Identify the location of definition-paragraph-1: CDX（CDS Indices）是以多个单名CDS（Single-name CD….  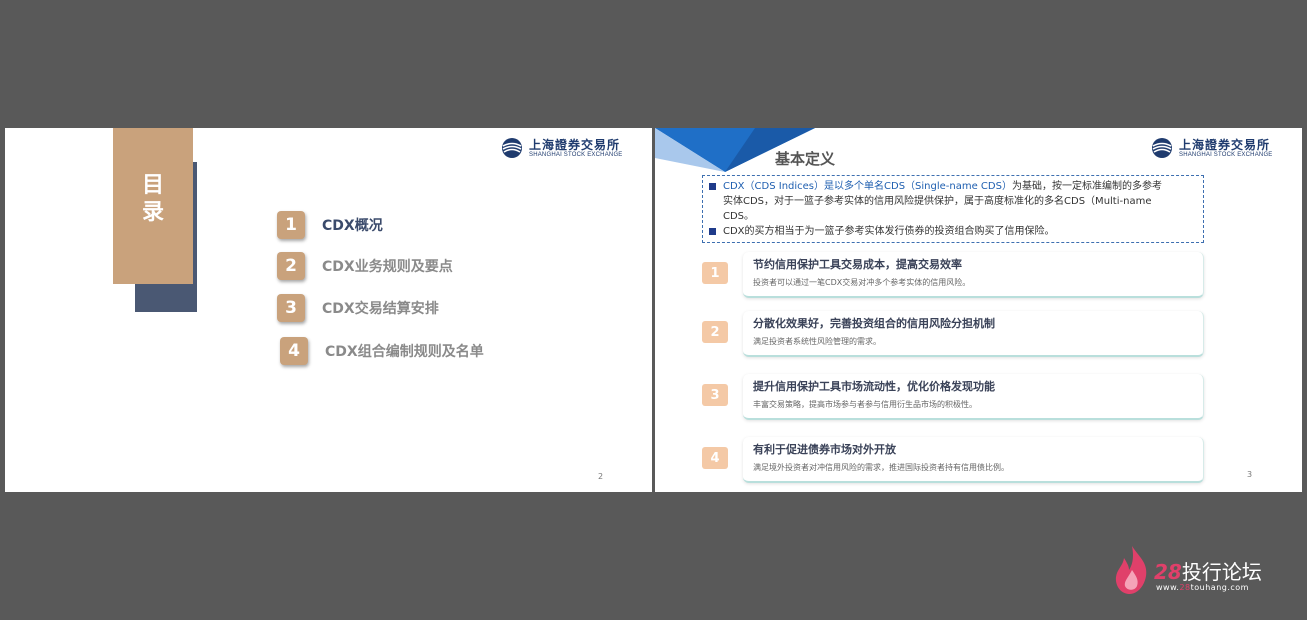
(955, 186).